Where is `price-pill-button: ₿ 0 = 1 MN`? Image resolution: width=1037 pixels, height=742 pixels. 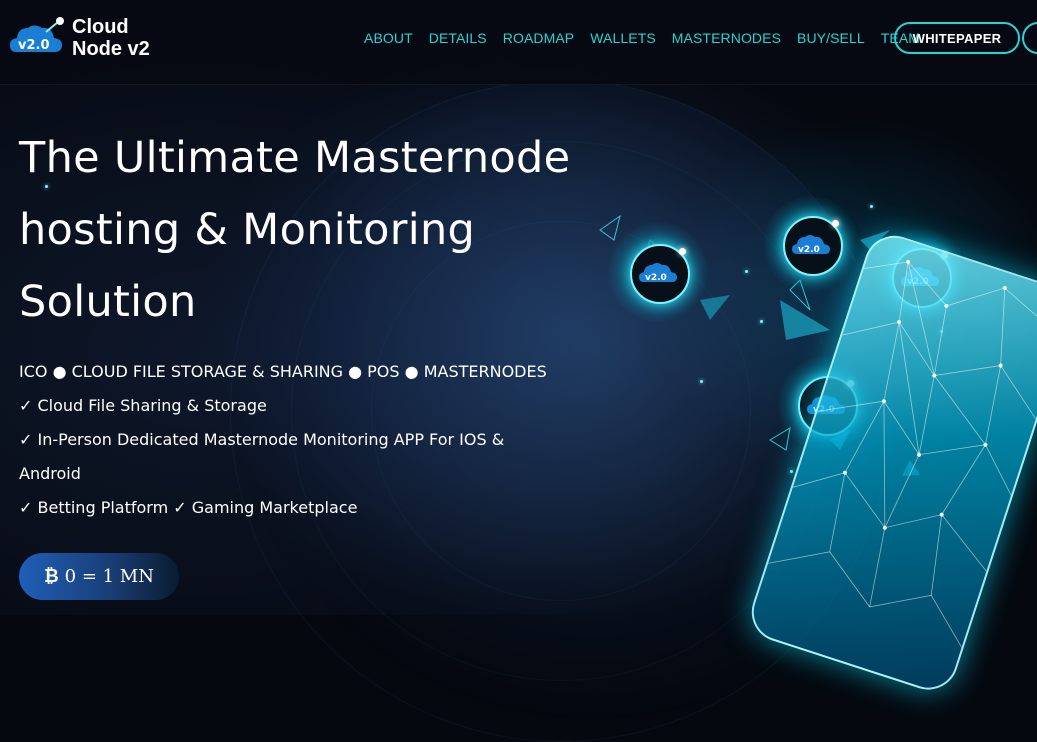 price-pill-button: ₿ 0 = 1 MN is located at coordinates (99, 576).